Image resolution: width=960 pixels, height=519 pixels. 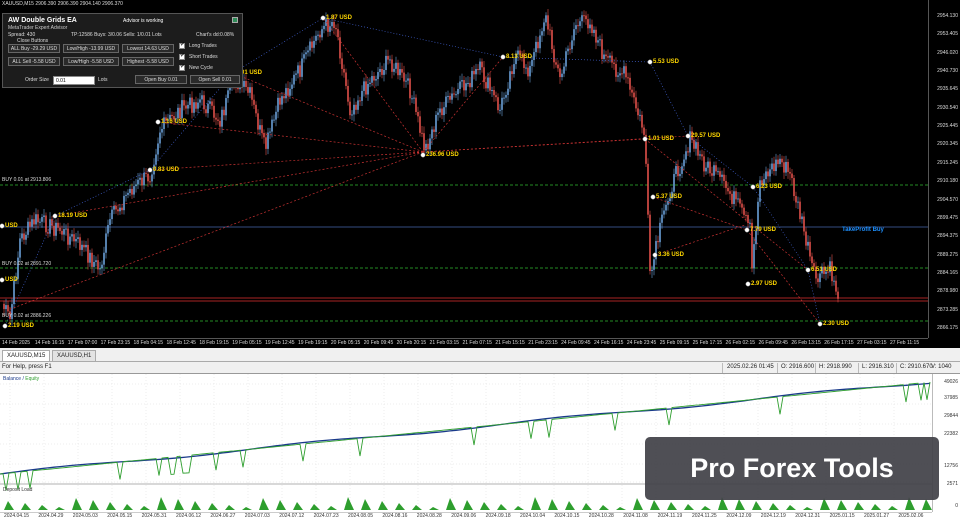 What do you see at coordinates (858, 368) in the screenshot?
I see `status-separator` at bounding box center [858, 368].